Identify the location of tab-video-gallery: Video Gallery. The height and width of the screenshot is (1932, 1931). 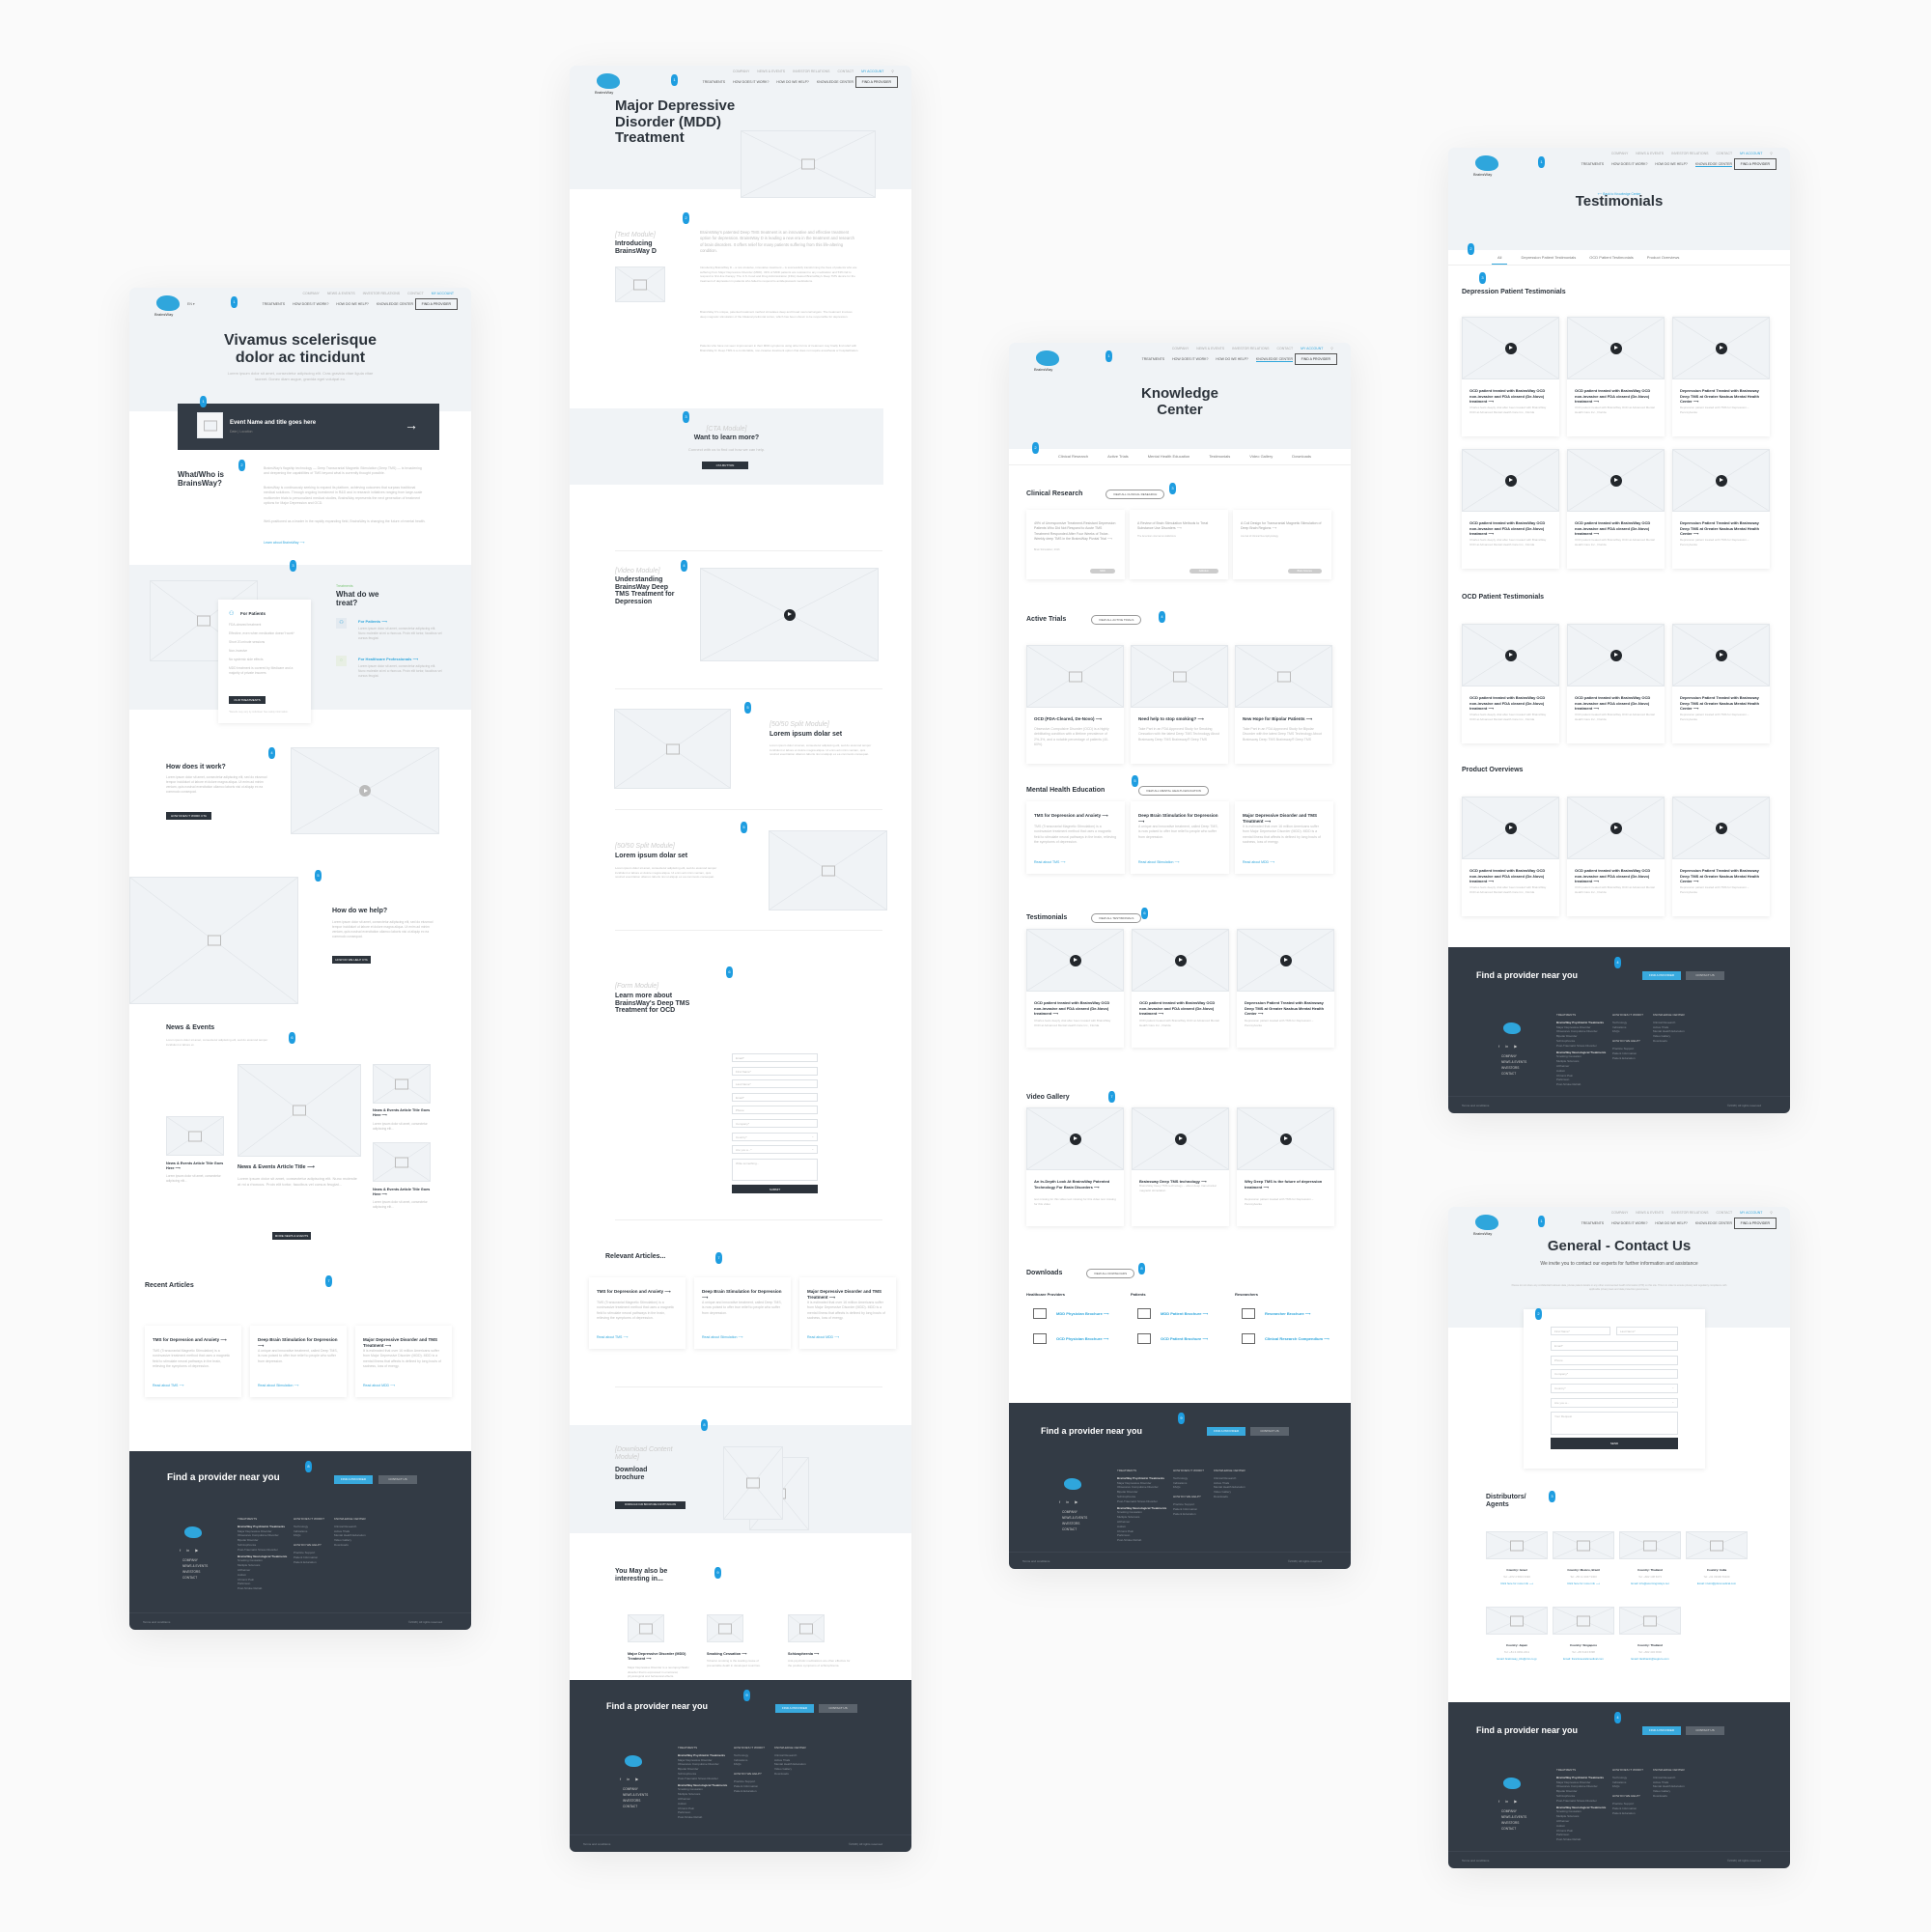
(1261, 459).